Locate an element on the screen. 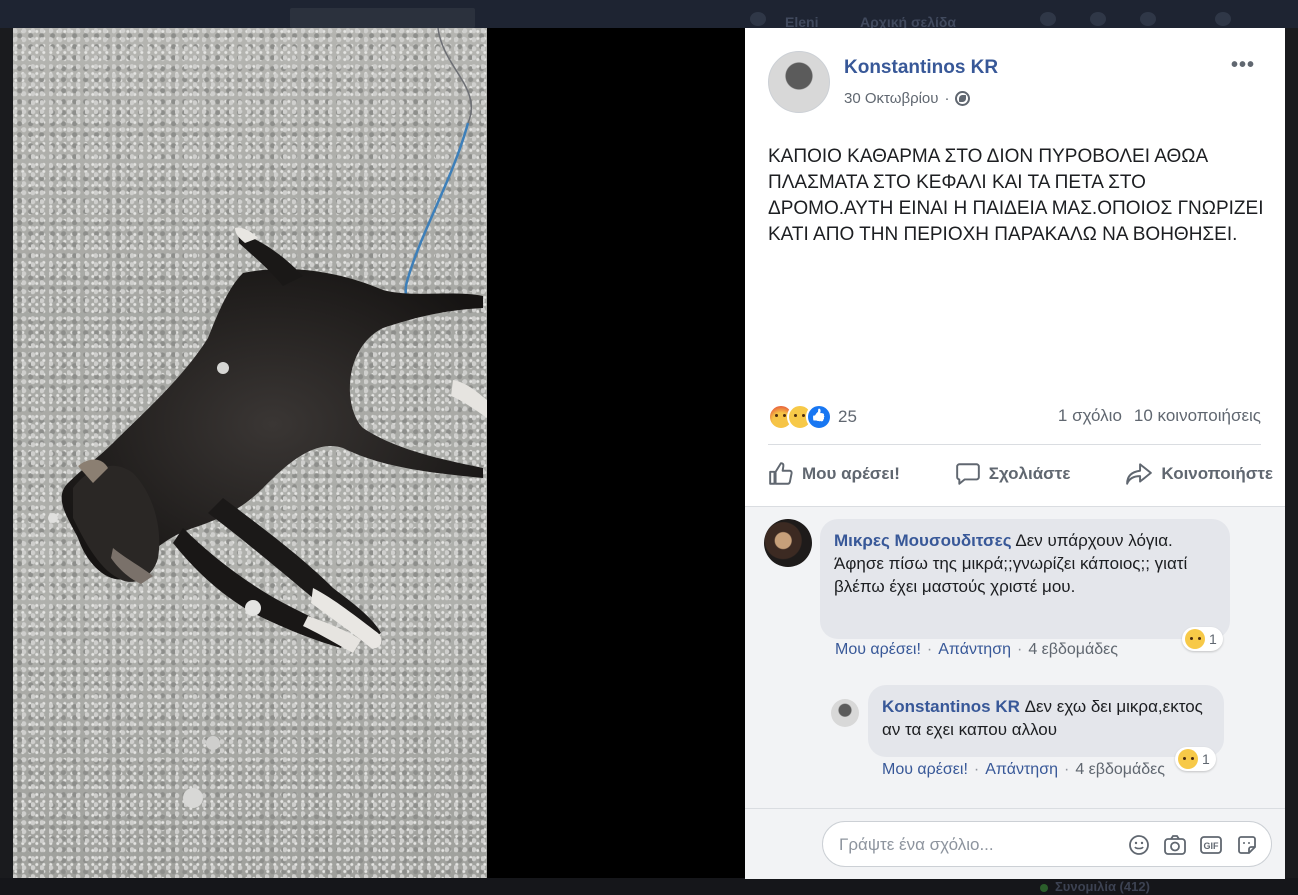 The width and height of the screenshot is (1298, 895). composer-icons: GIF is located at coordinates (1193, 845).